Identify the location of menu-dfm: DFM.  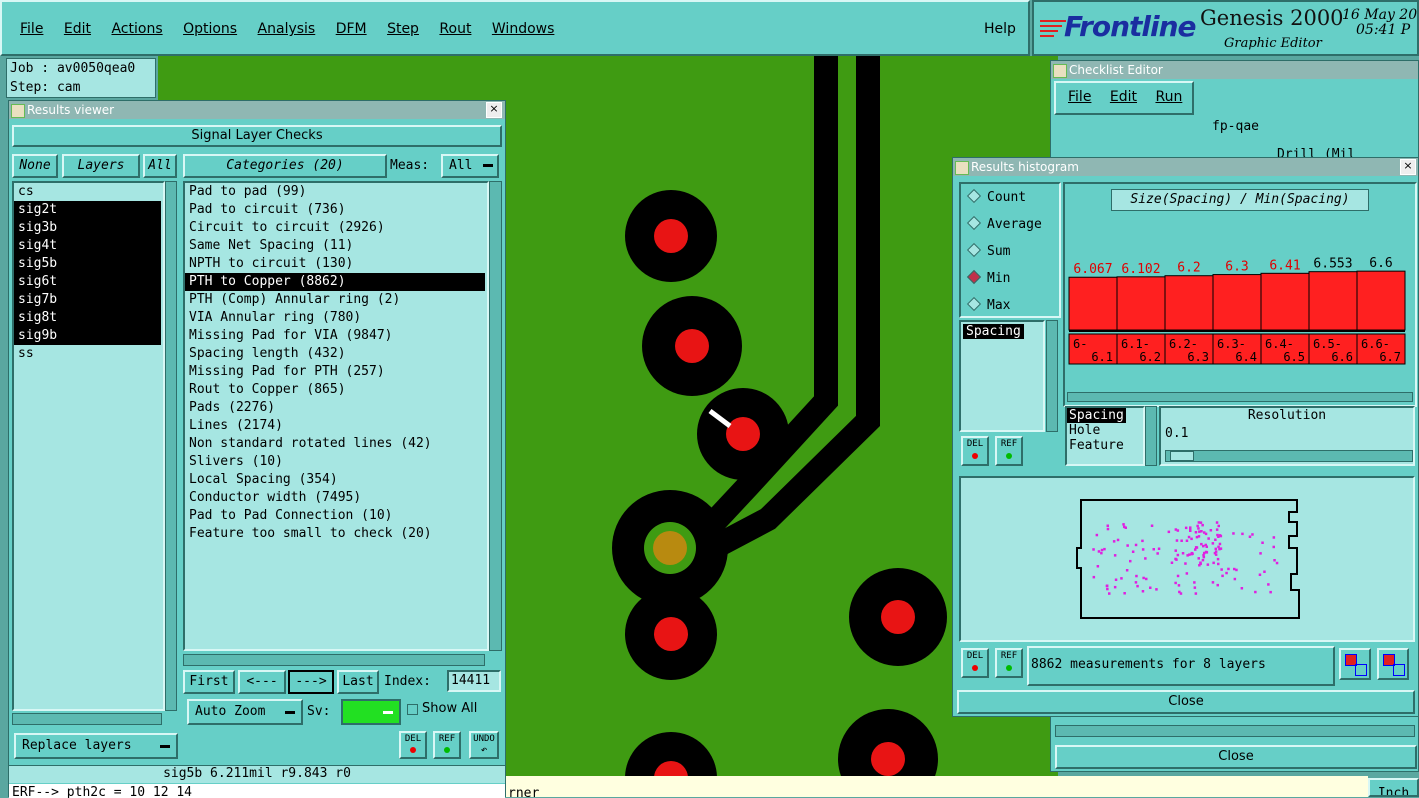
(351, 29).